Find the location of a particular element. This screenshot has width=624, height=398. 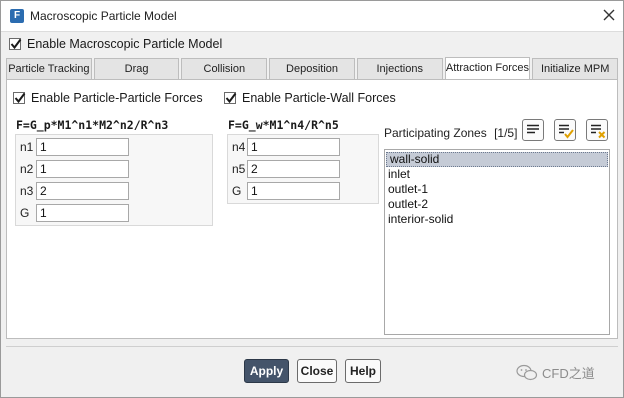

window-title: Macroscopic Particle Model is located at coordinates (103, 16).